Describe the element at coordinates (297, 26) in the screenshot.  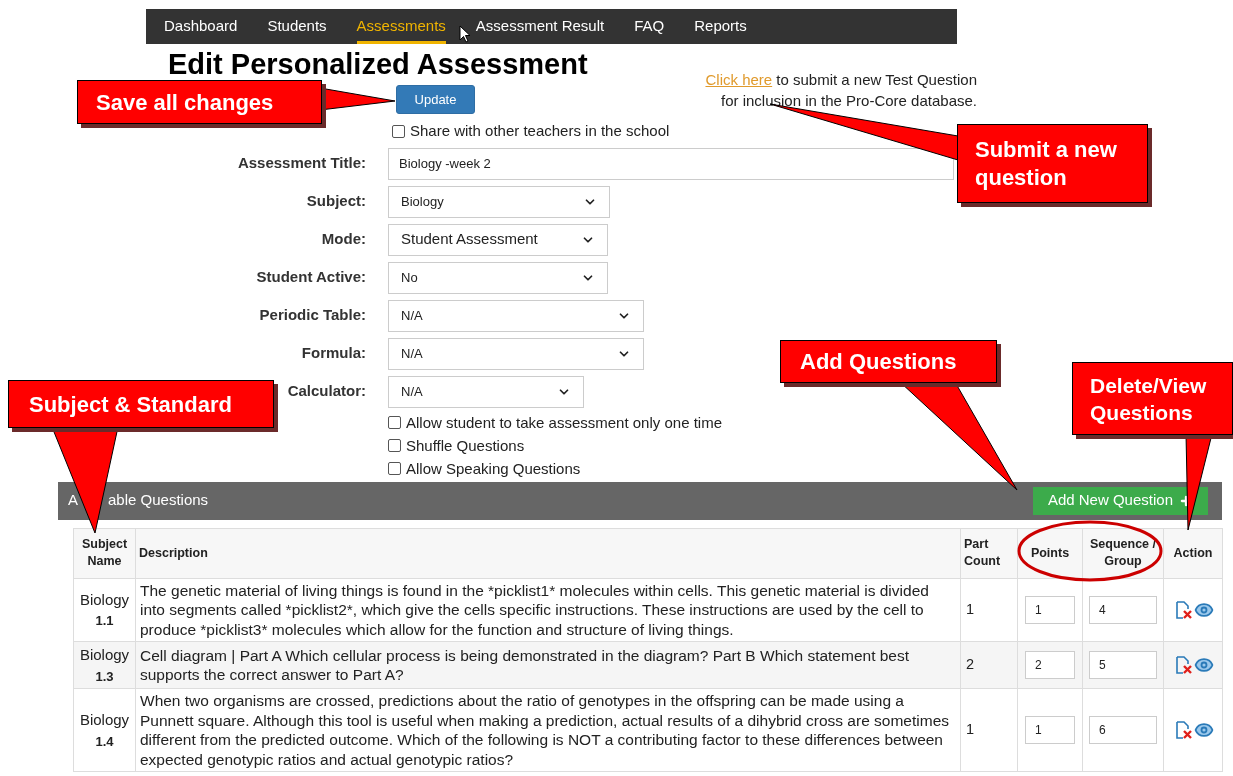
I see `nav-link: Students` at that location.